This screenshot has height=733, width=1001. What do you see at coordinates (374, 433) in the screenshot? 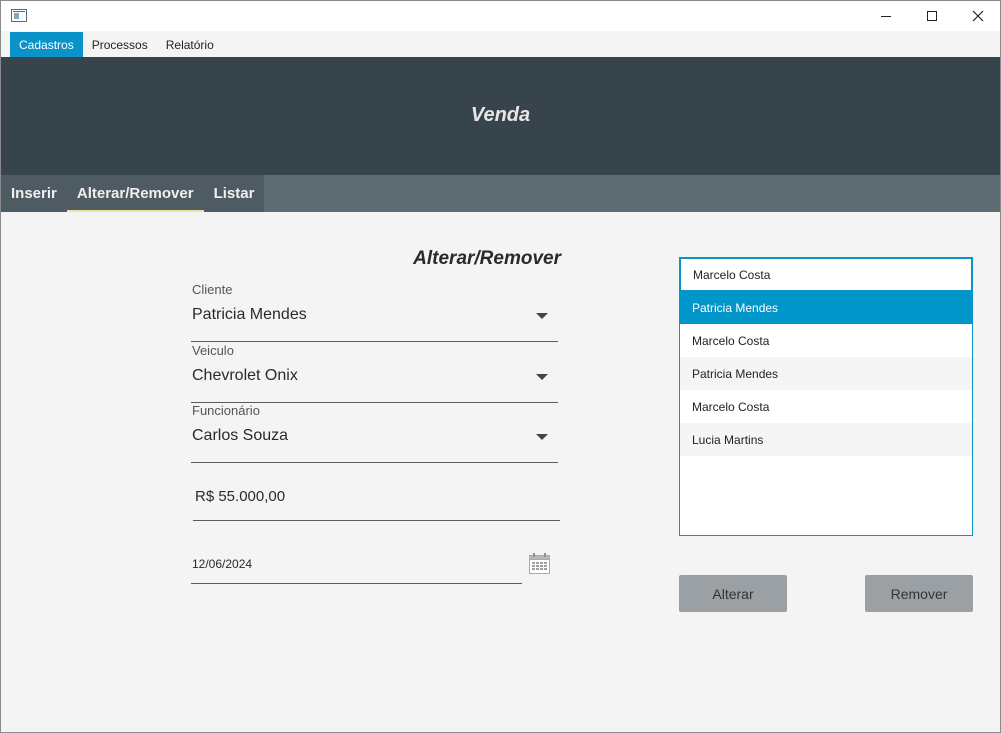
I see `funcionario-combo: Funcionário Carlos Souza` at bounding box center [374, 433].